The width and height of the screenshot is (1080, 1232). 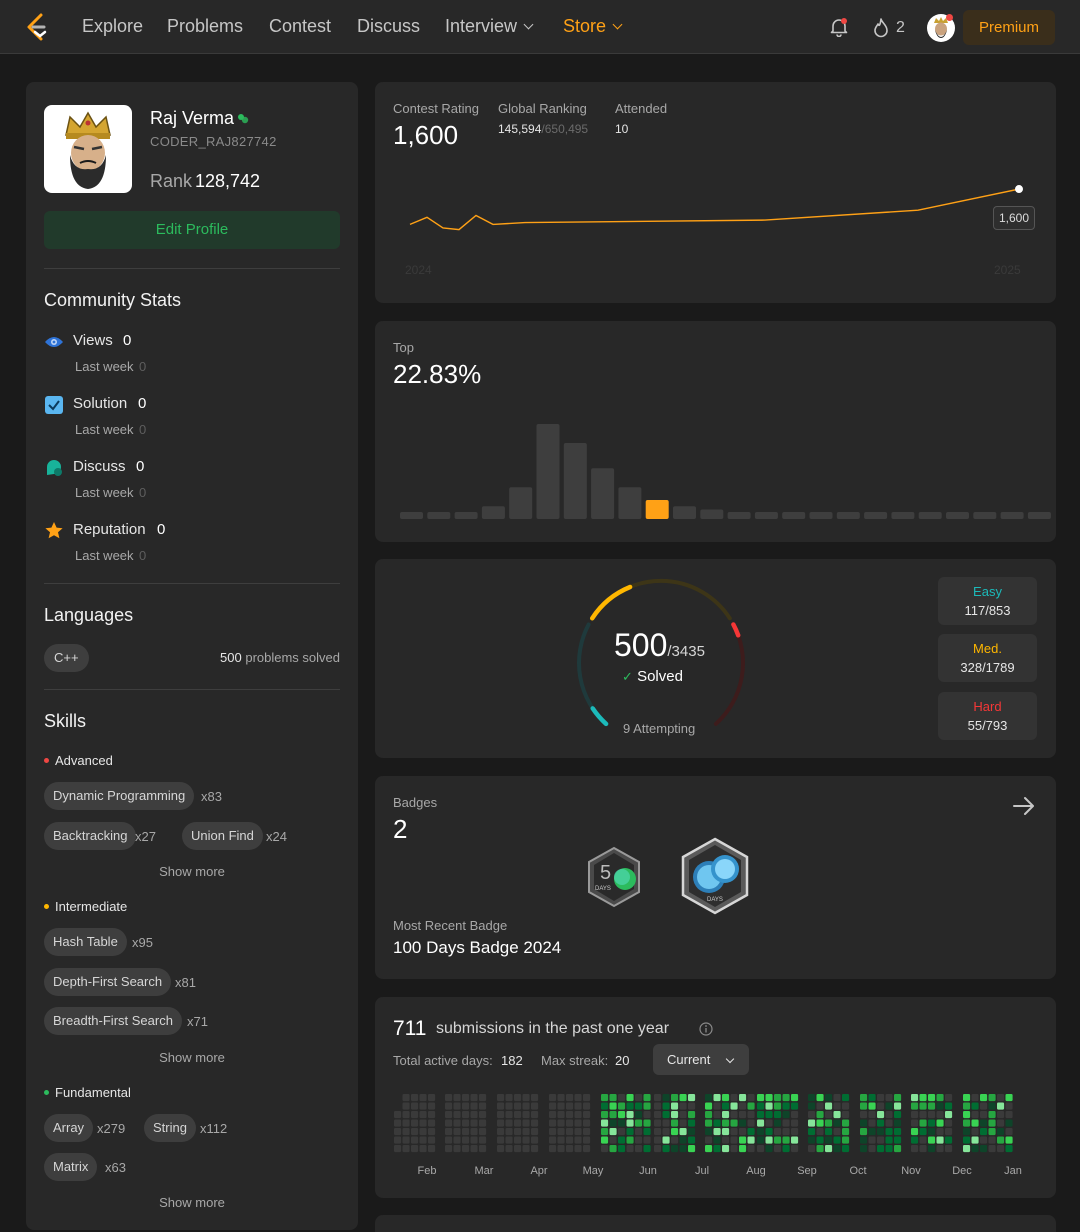 What do you see at coordinates (280, 657) in the screenshot?
I see `language-problems-solved: 500 problems solved` at bounding box center [280, 657].